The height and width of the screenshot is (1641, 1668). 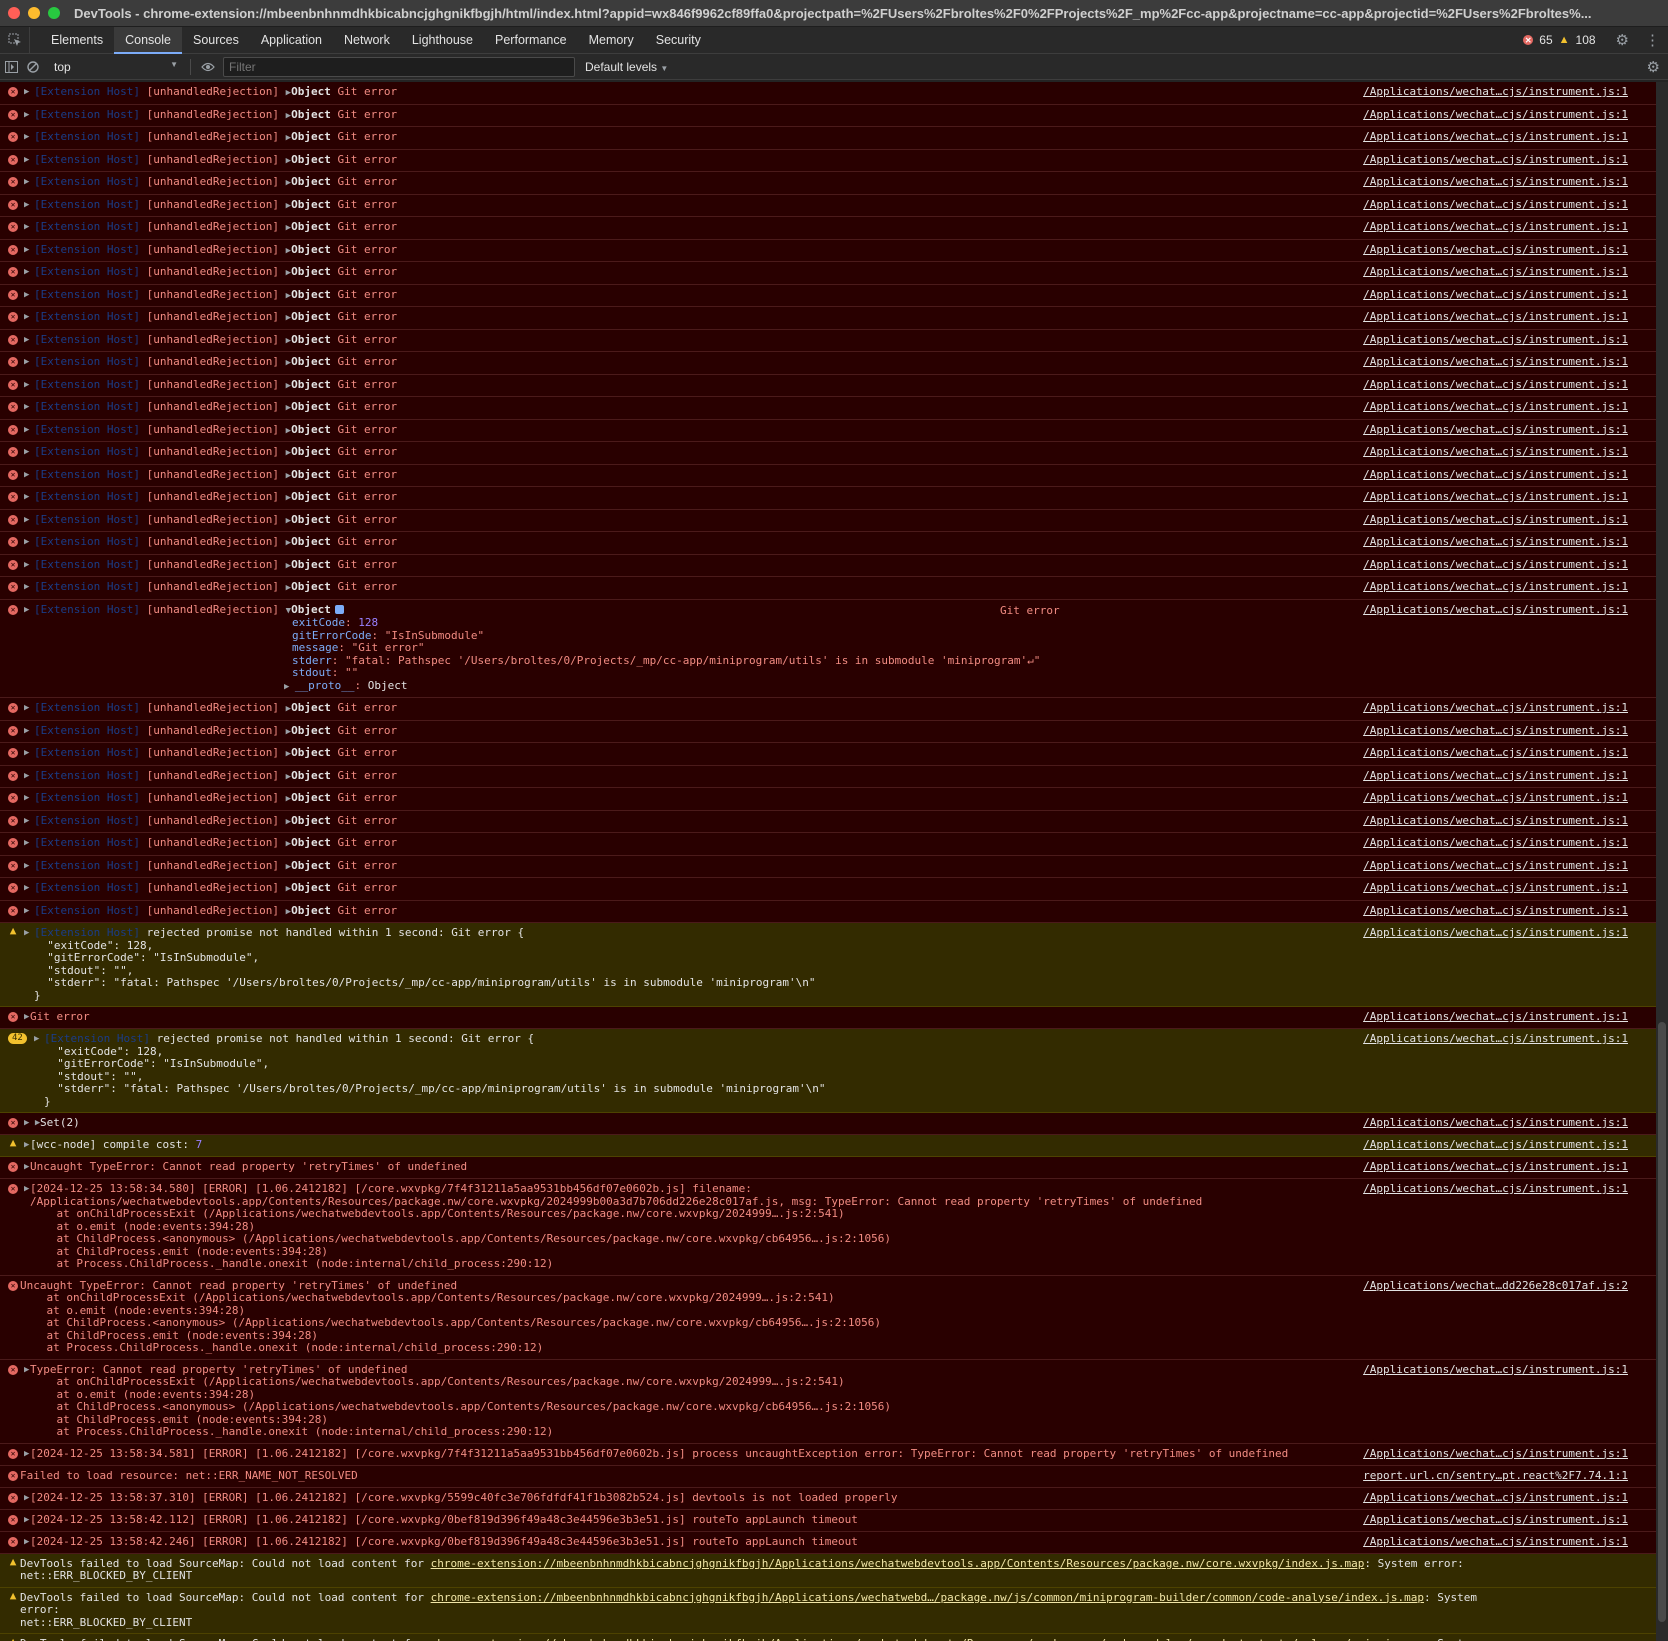 What do you see at coordinates (119, 67) in the screenshot?
I see `context-selector: top ▼` at bounding box center [119, 67].